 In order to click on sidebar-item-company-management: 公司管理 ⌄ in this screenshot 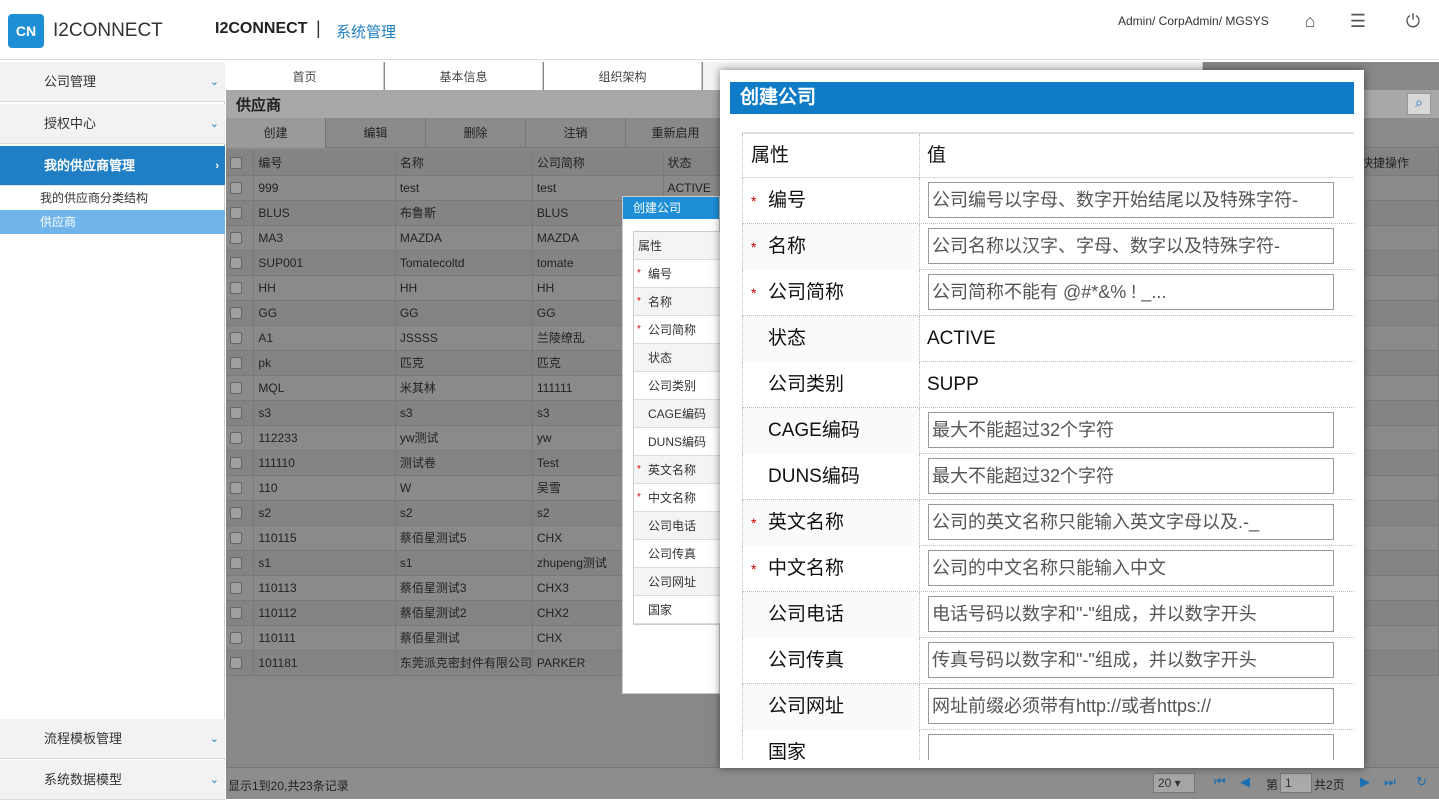, I will do `click(112, 82)`.